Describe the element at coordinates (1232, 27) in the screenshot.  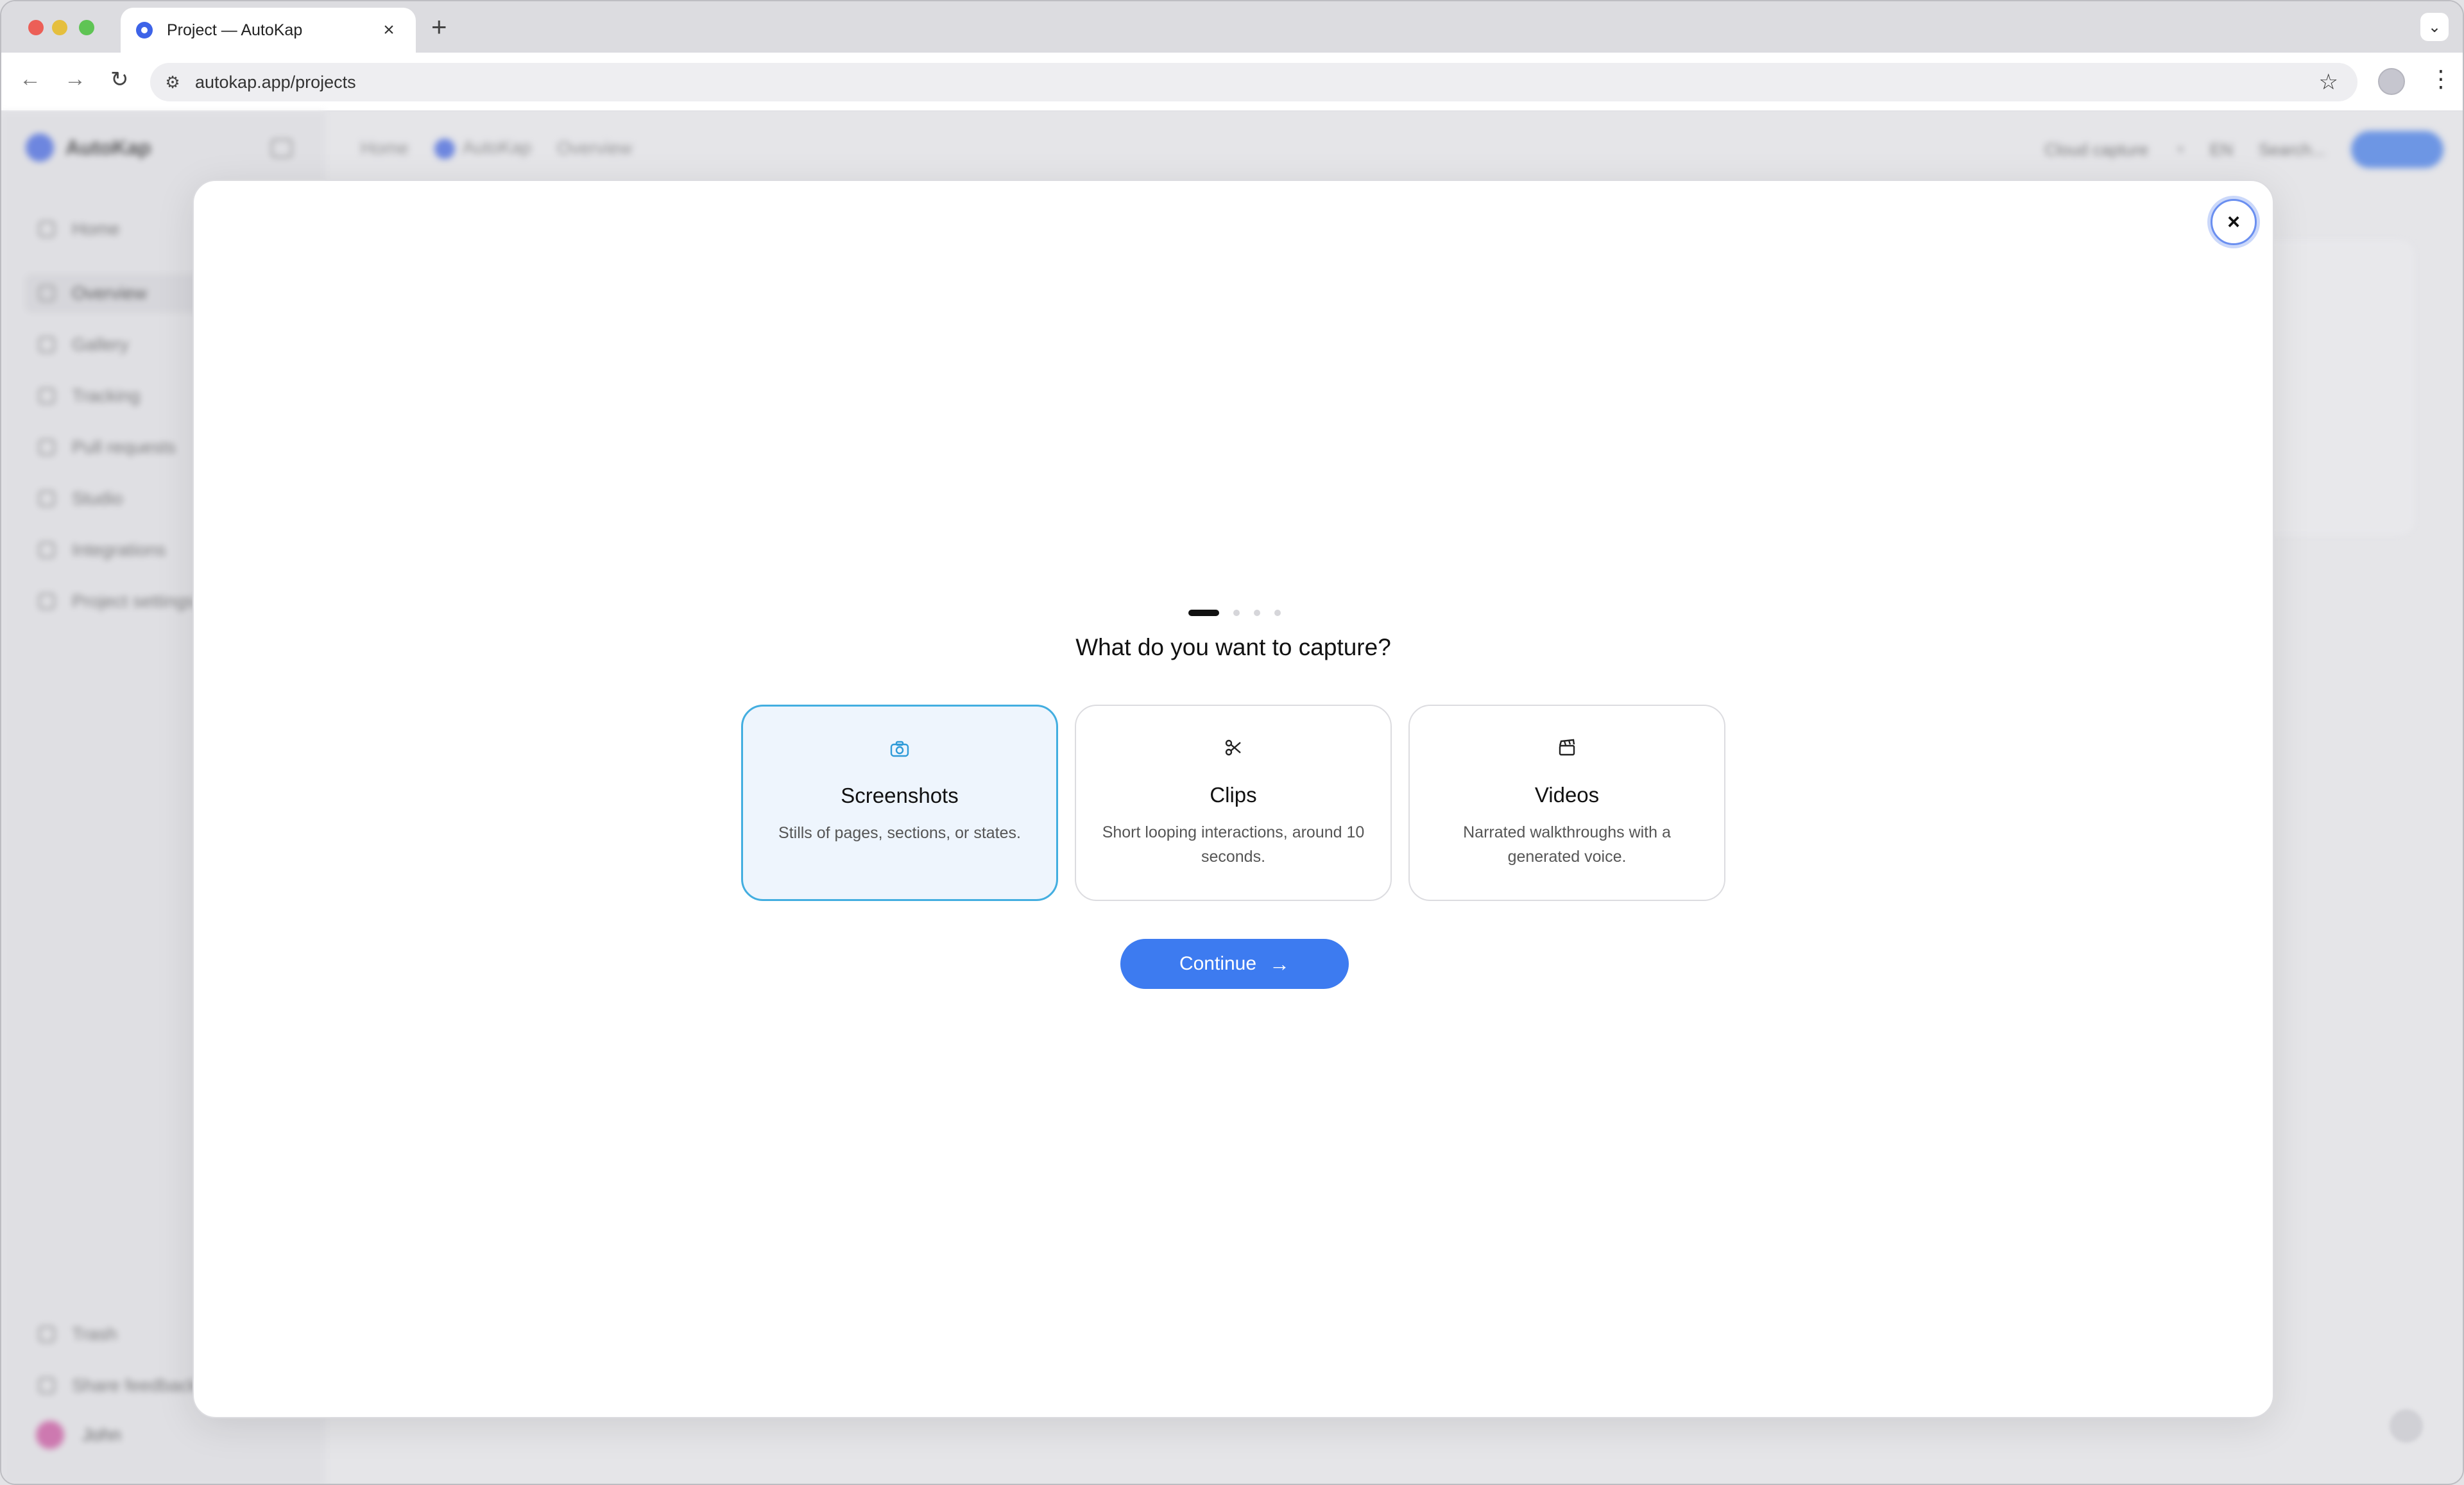
I see `tab-strip: Project — AutoKap × + ⌄` at that location.